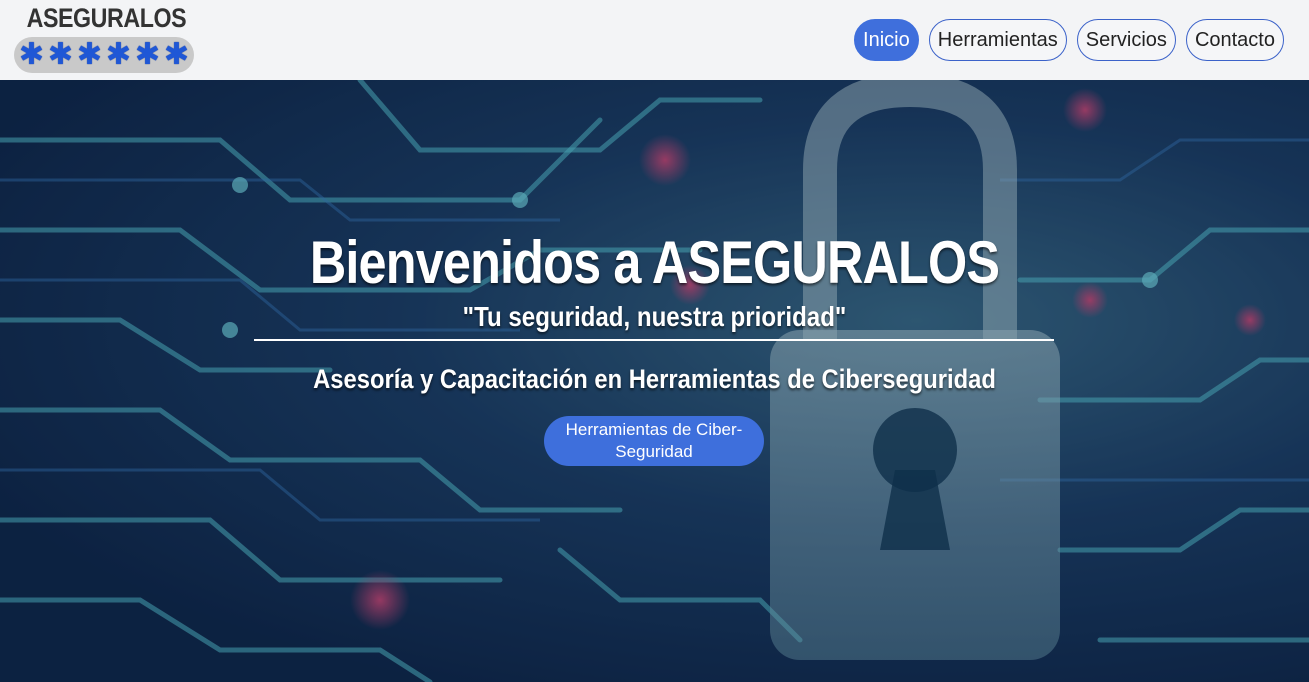  Describe the element at coordinates (1234, 40) in the screenshot. I see `nav-link-contacto: Contacto` at that location.